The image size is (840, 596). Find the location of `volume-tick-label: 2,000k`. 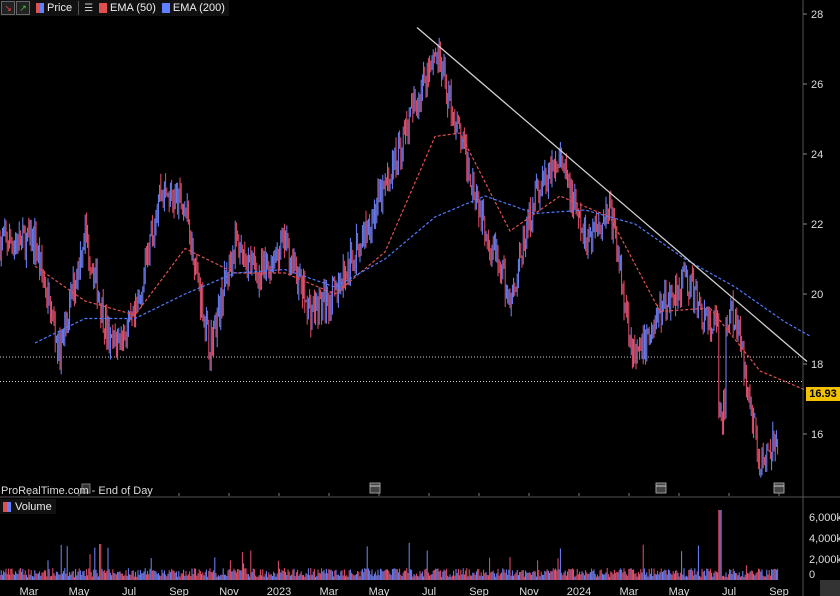

volume-tick-label: 2,000k is located at coordinates (824, 560).